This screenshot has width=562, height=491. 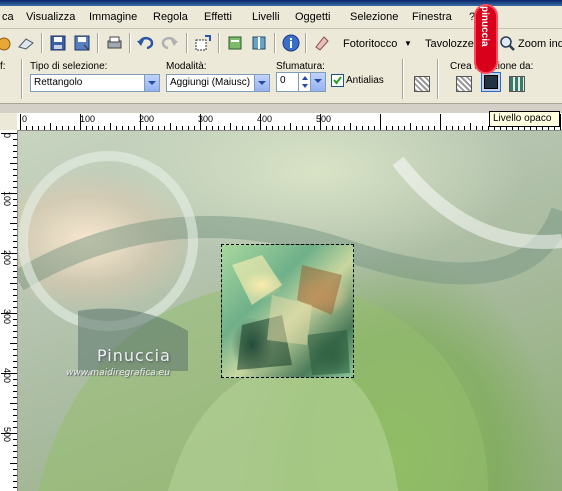 I want to click on redo-icon, so click(x=170, y=43).